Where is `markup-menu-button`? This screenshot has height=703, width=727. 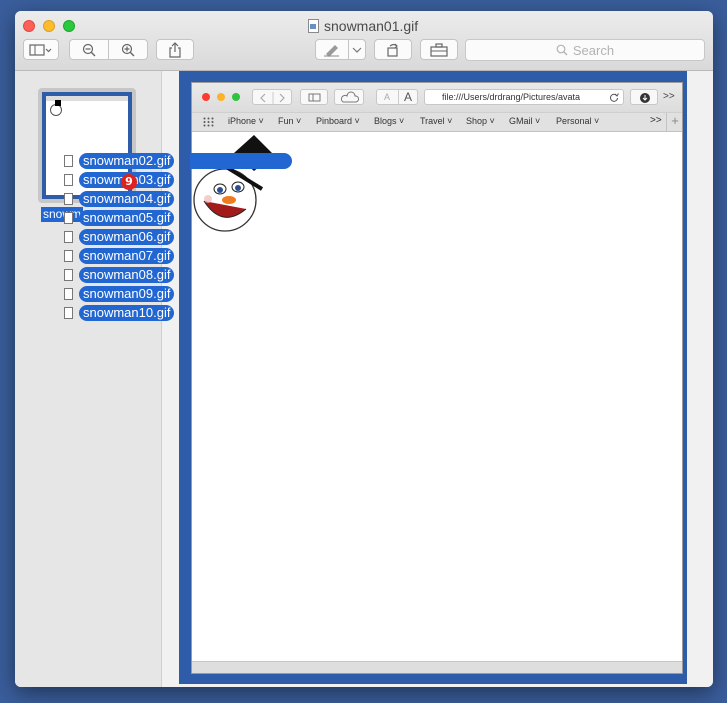
markup-menu-button is located at coordinates (357, 49).